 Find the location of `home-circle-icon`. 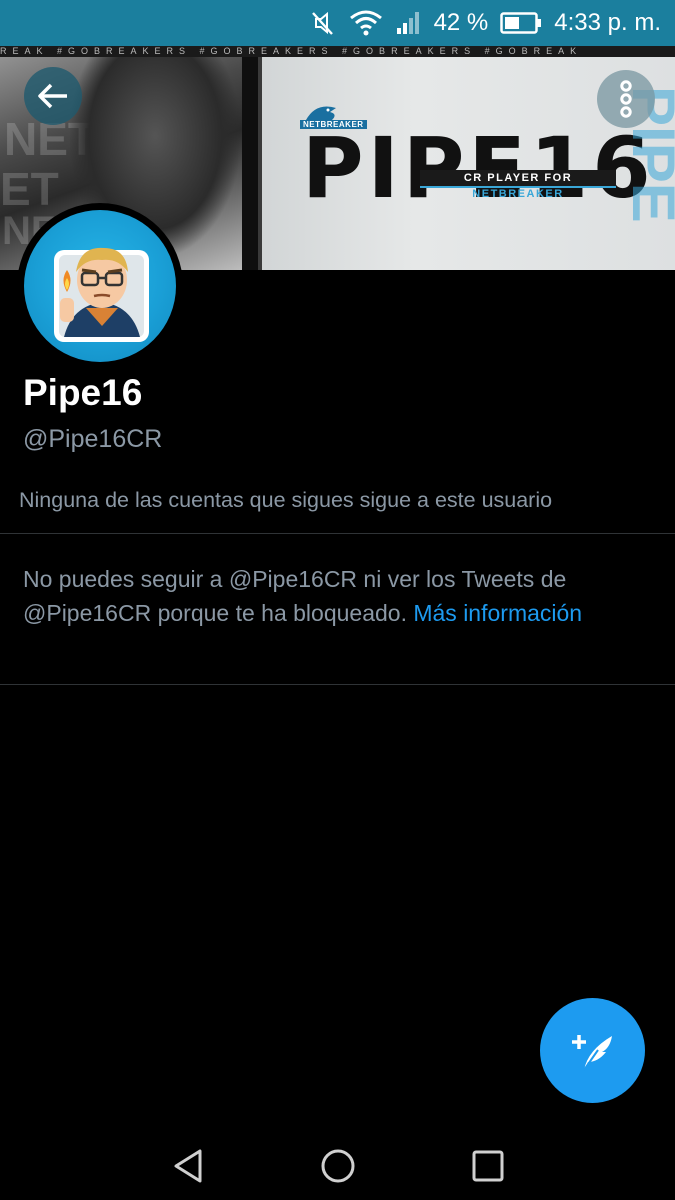

home-circle-icon is located at coordinates (338, 1166).